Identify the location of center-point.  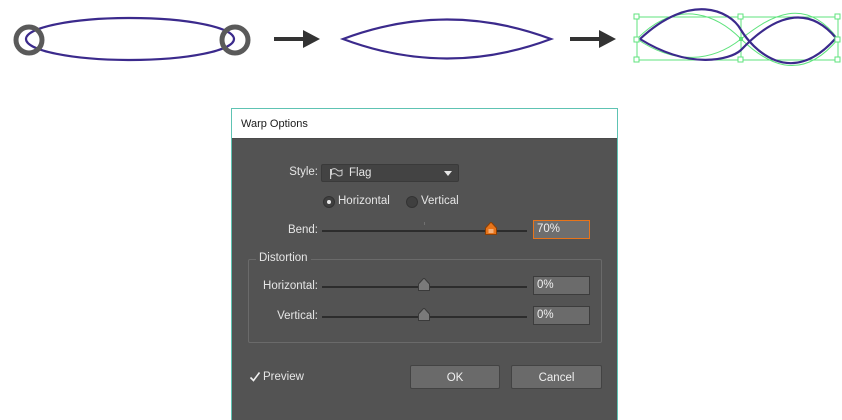
(741, 39).